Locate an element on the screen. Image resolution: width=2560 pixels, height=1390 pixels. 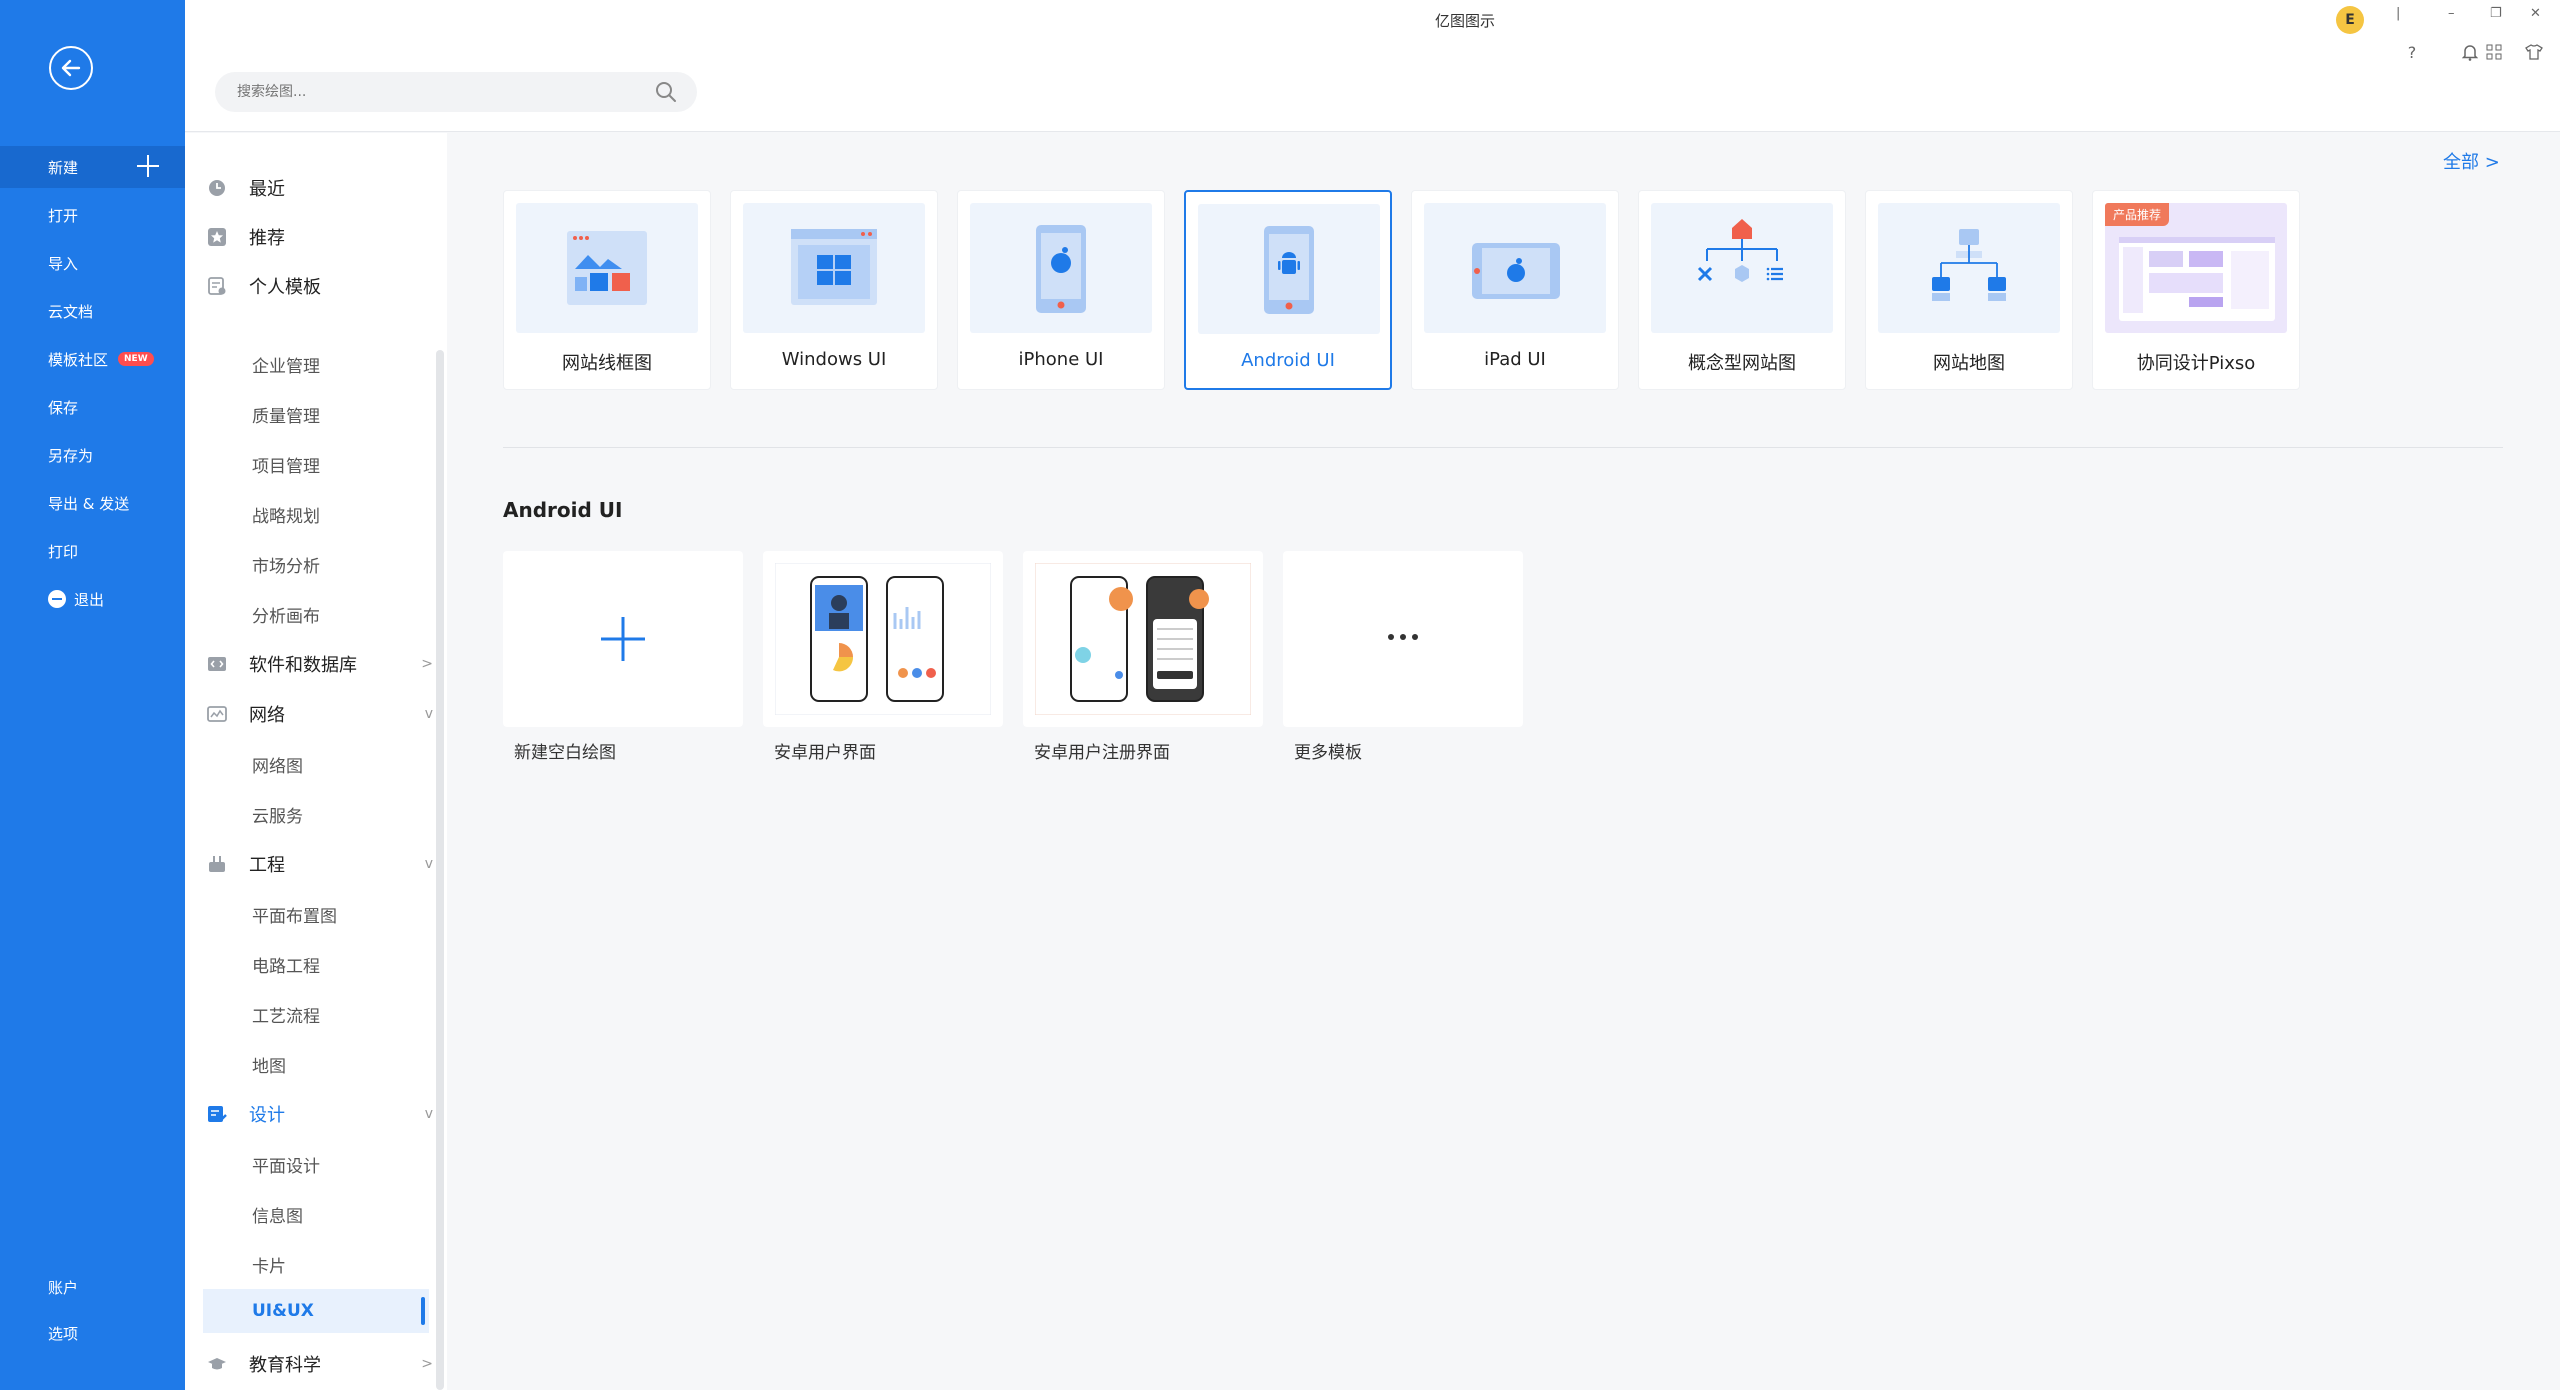
template-blank is located at coordinates (623, 639).